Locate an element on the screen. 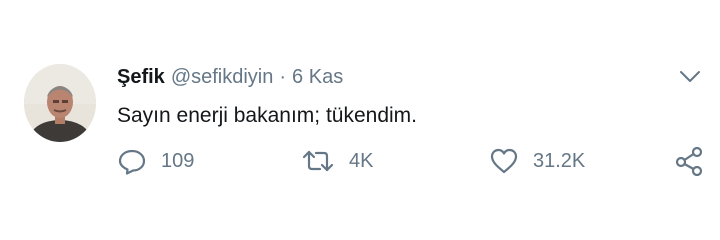 This screenshot has height=240, width=720. share-icon is located at coordinates (689, 161).